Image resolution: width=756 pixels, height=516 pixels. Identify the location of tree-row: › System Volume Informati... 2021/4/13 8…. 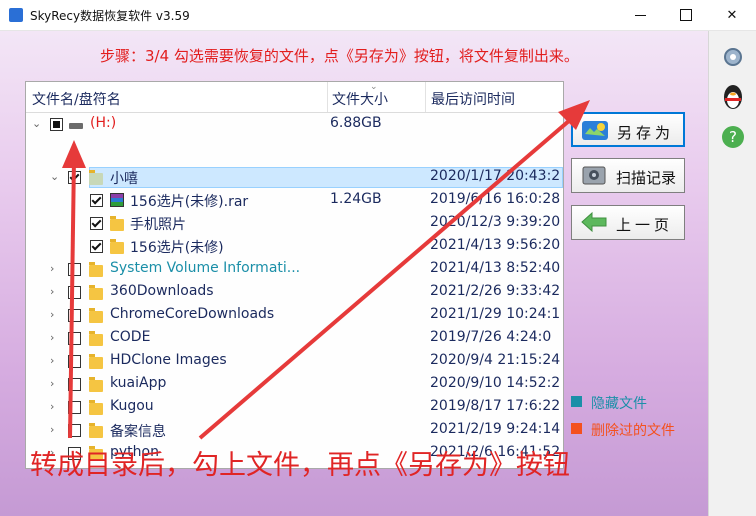
(294, 269).